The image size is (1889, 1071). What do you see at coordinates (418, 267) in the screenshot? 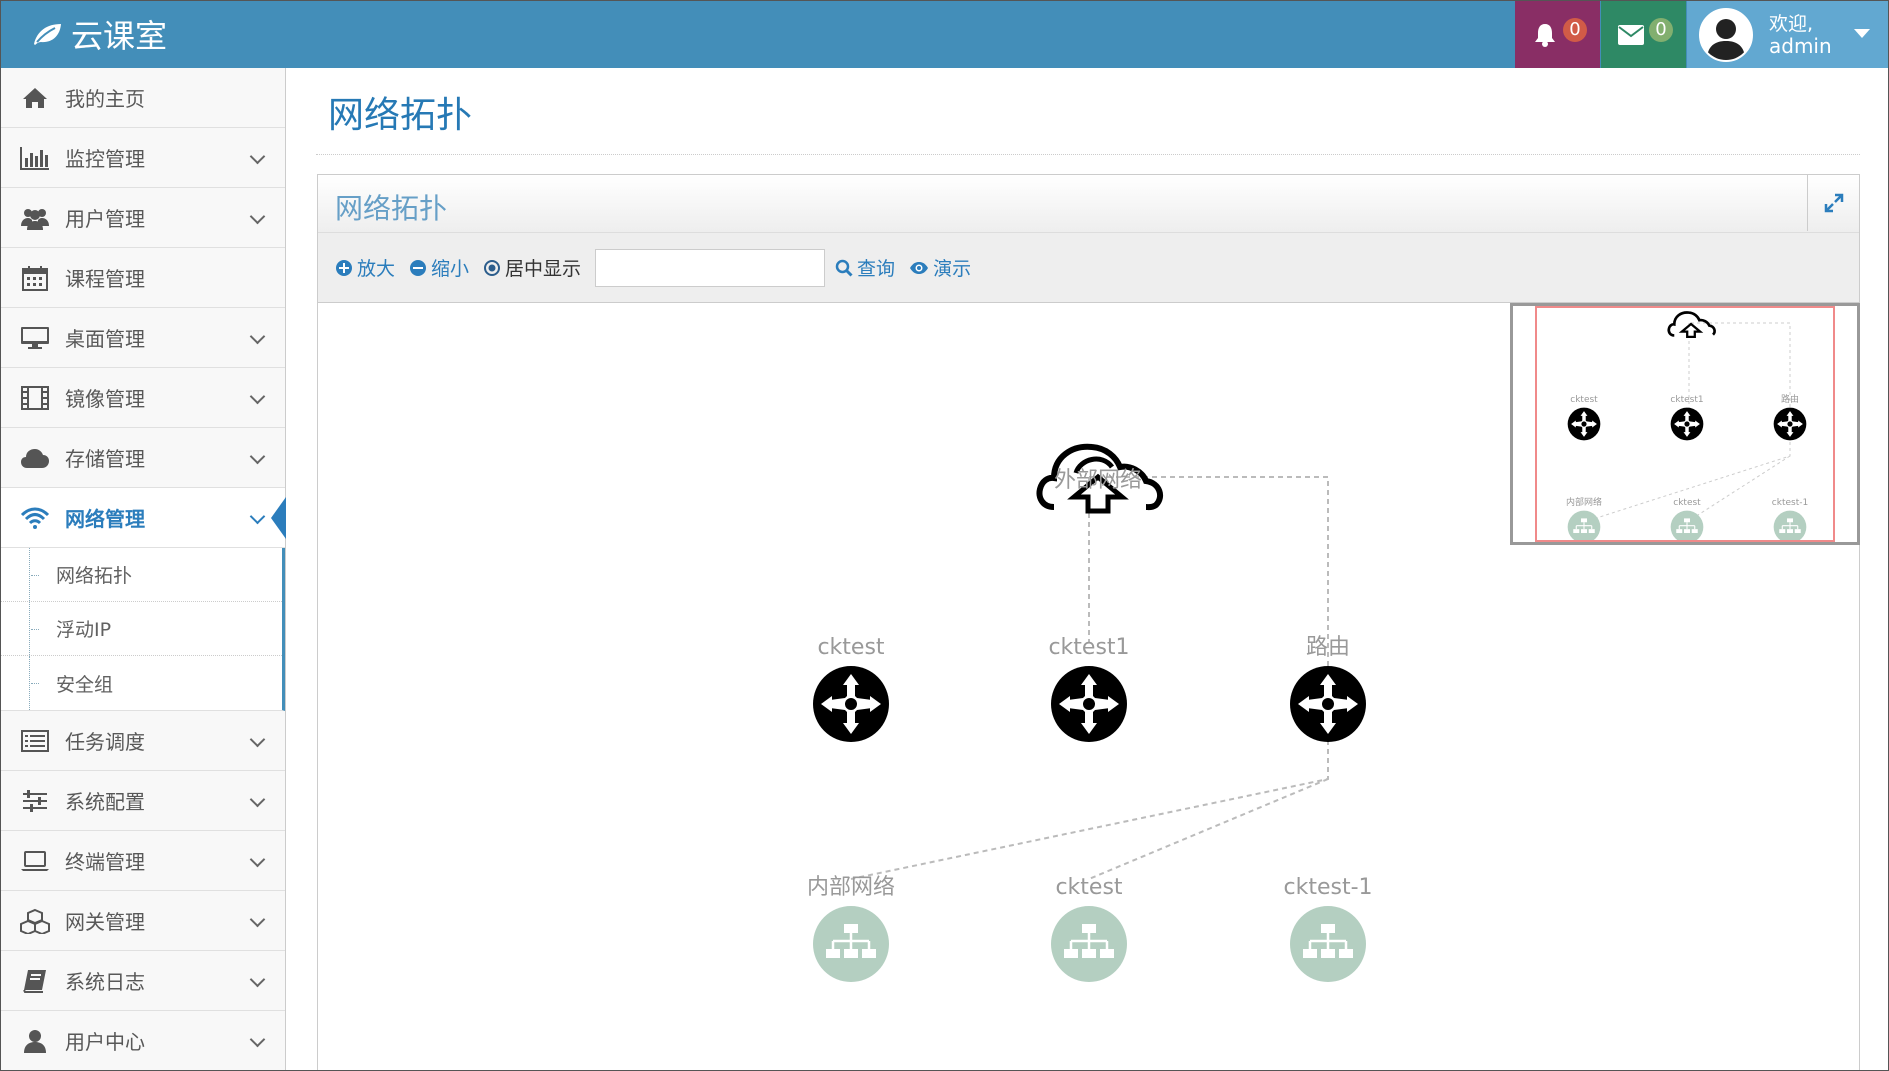
I see `minus-circle-icon` at bounding box center [418, 267].